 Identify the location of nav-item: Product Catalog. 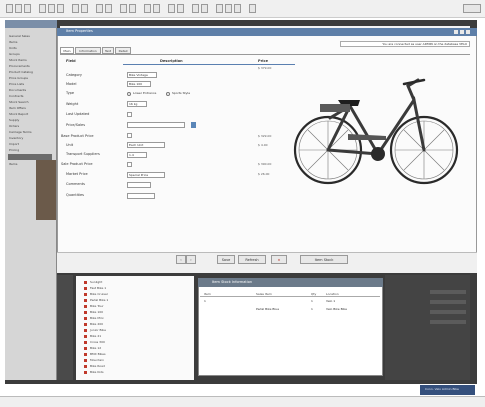
(29, 72).